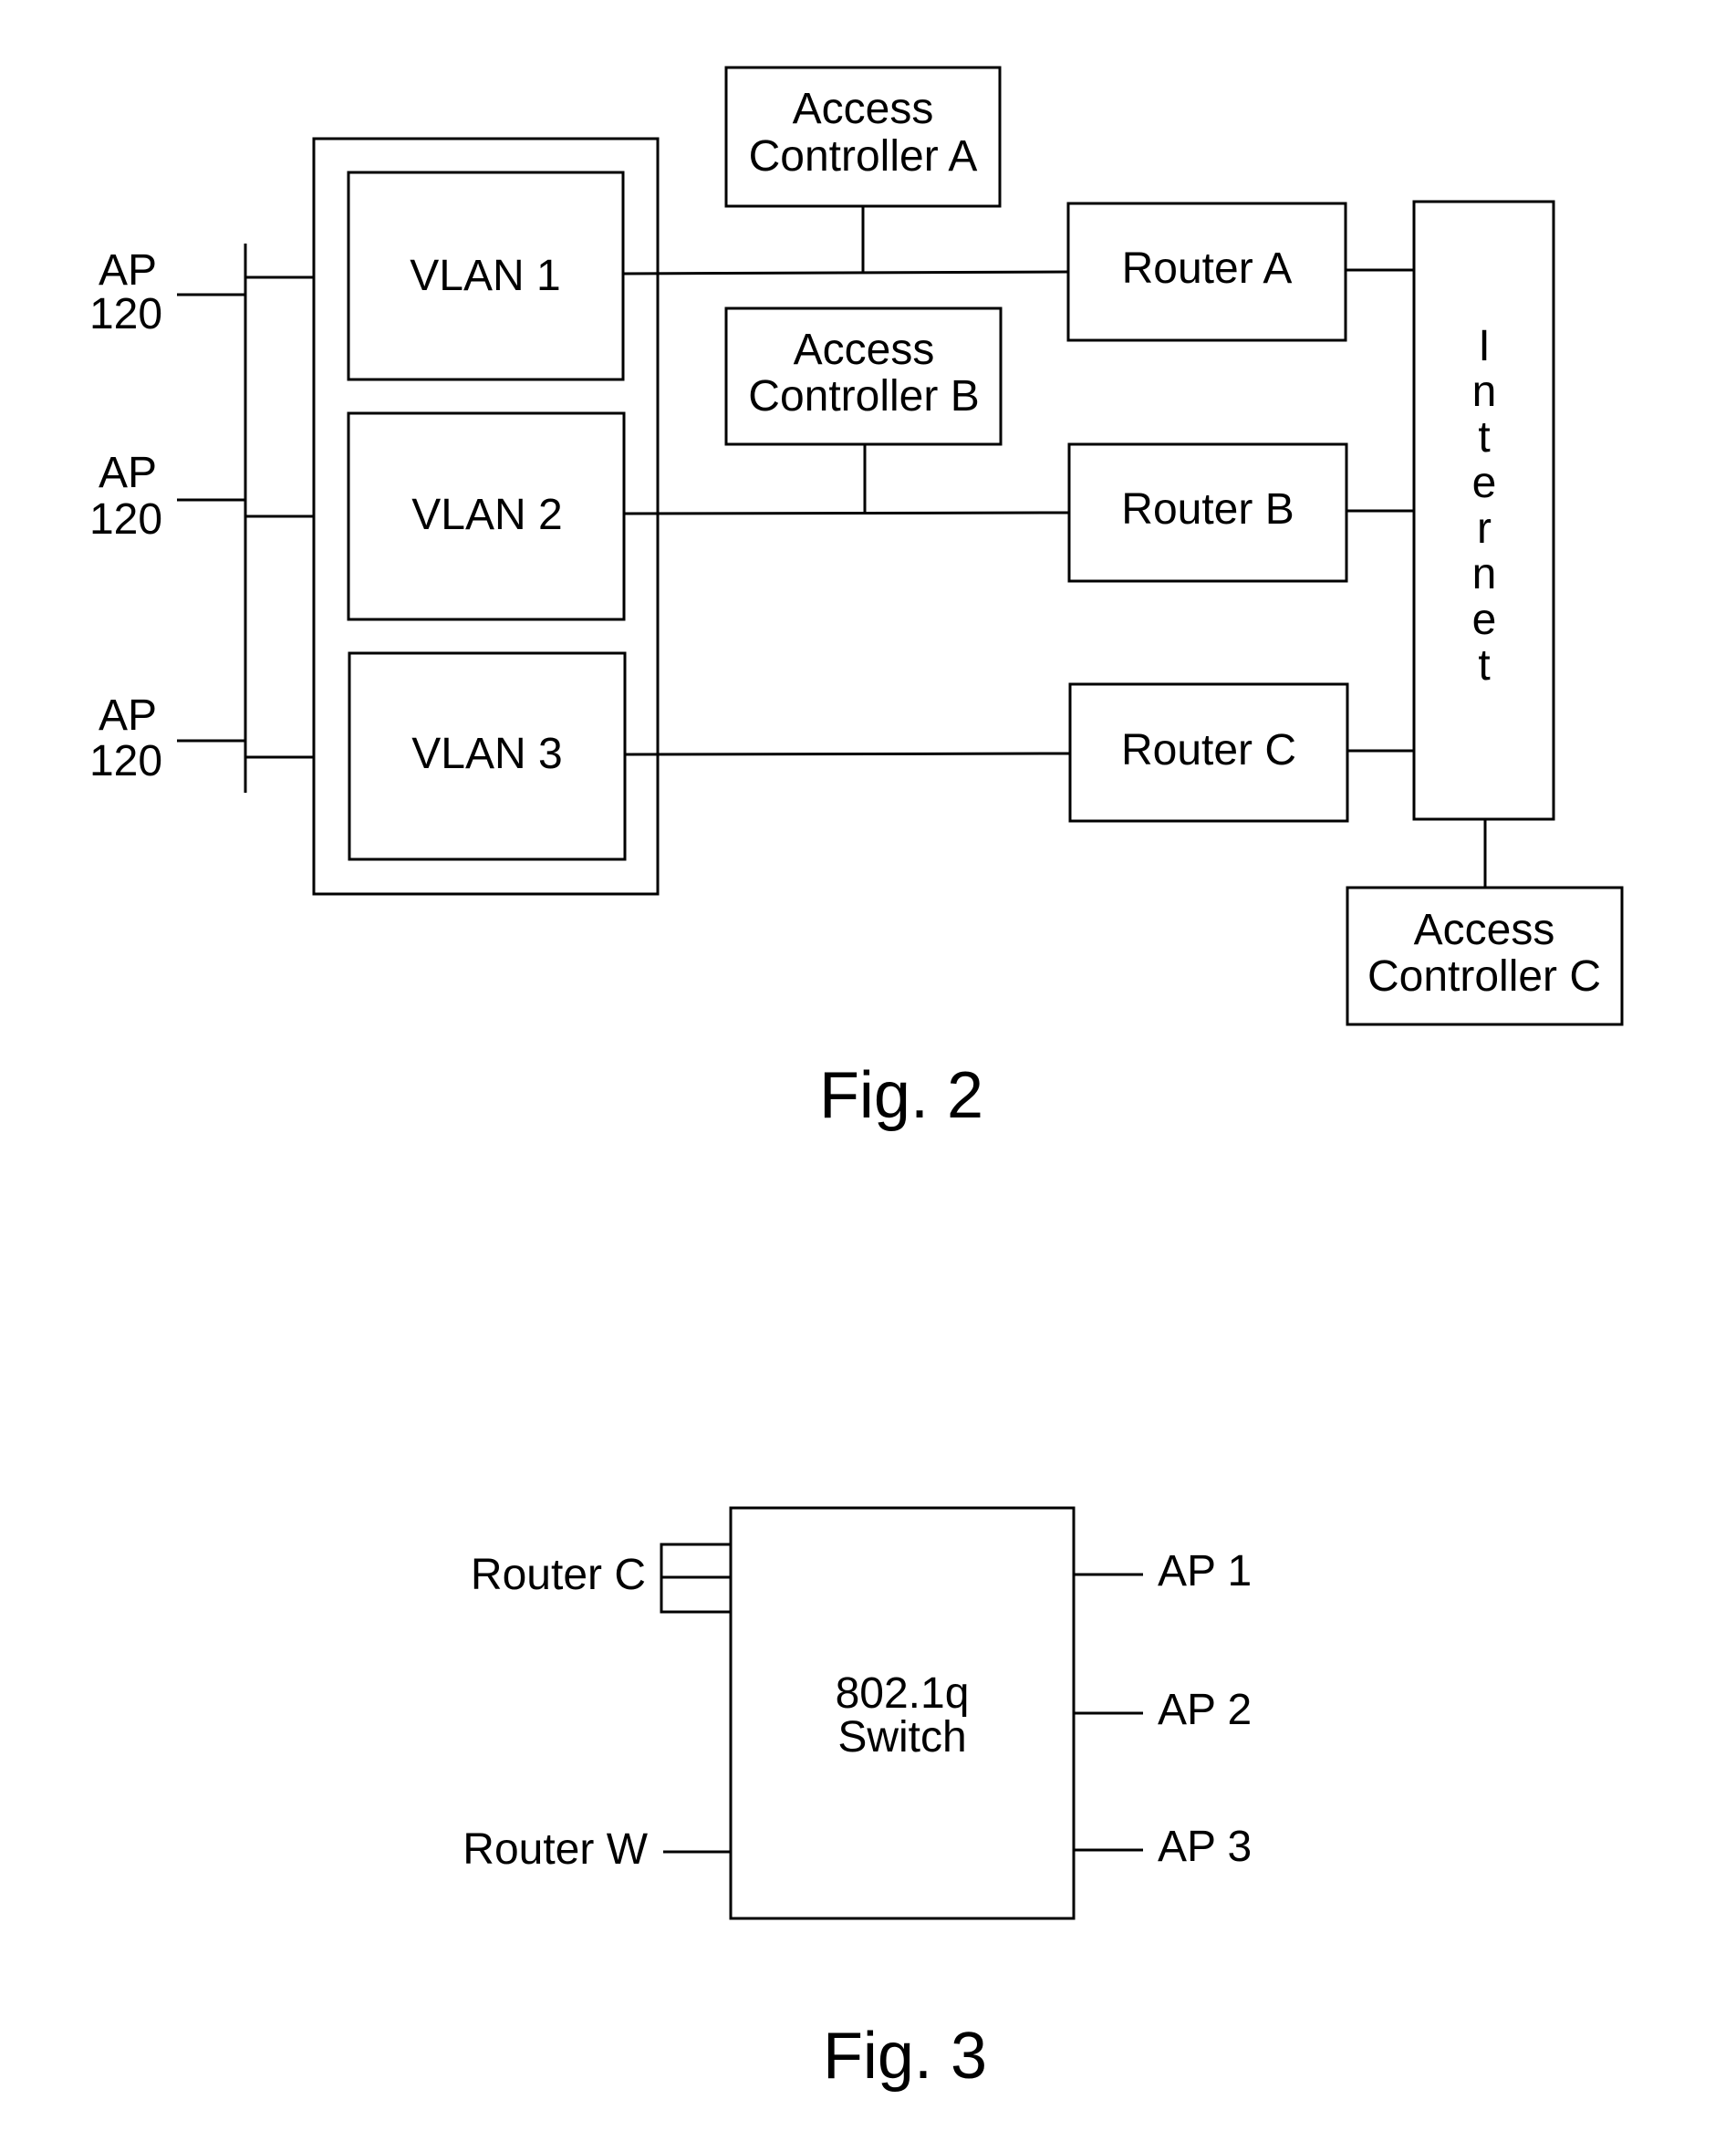 Image resolution: width=1736 pixels, height=2141 pixels. Describe the element at coordinates (903, 1693) in the screenshot. I see `switch-label-line1: 802.1q` at that location.